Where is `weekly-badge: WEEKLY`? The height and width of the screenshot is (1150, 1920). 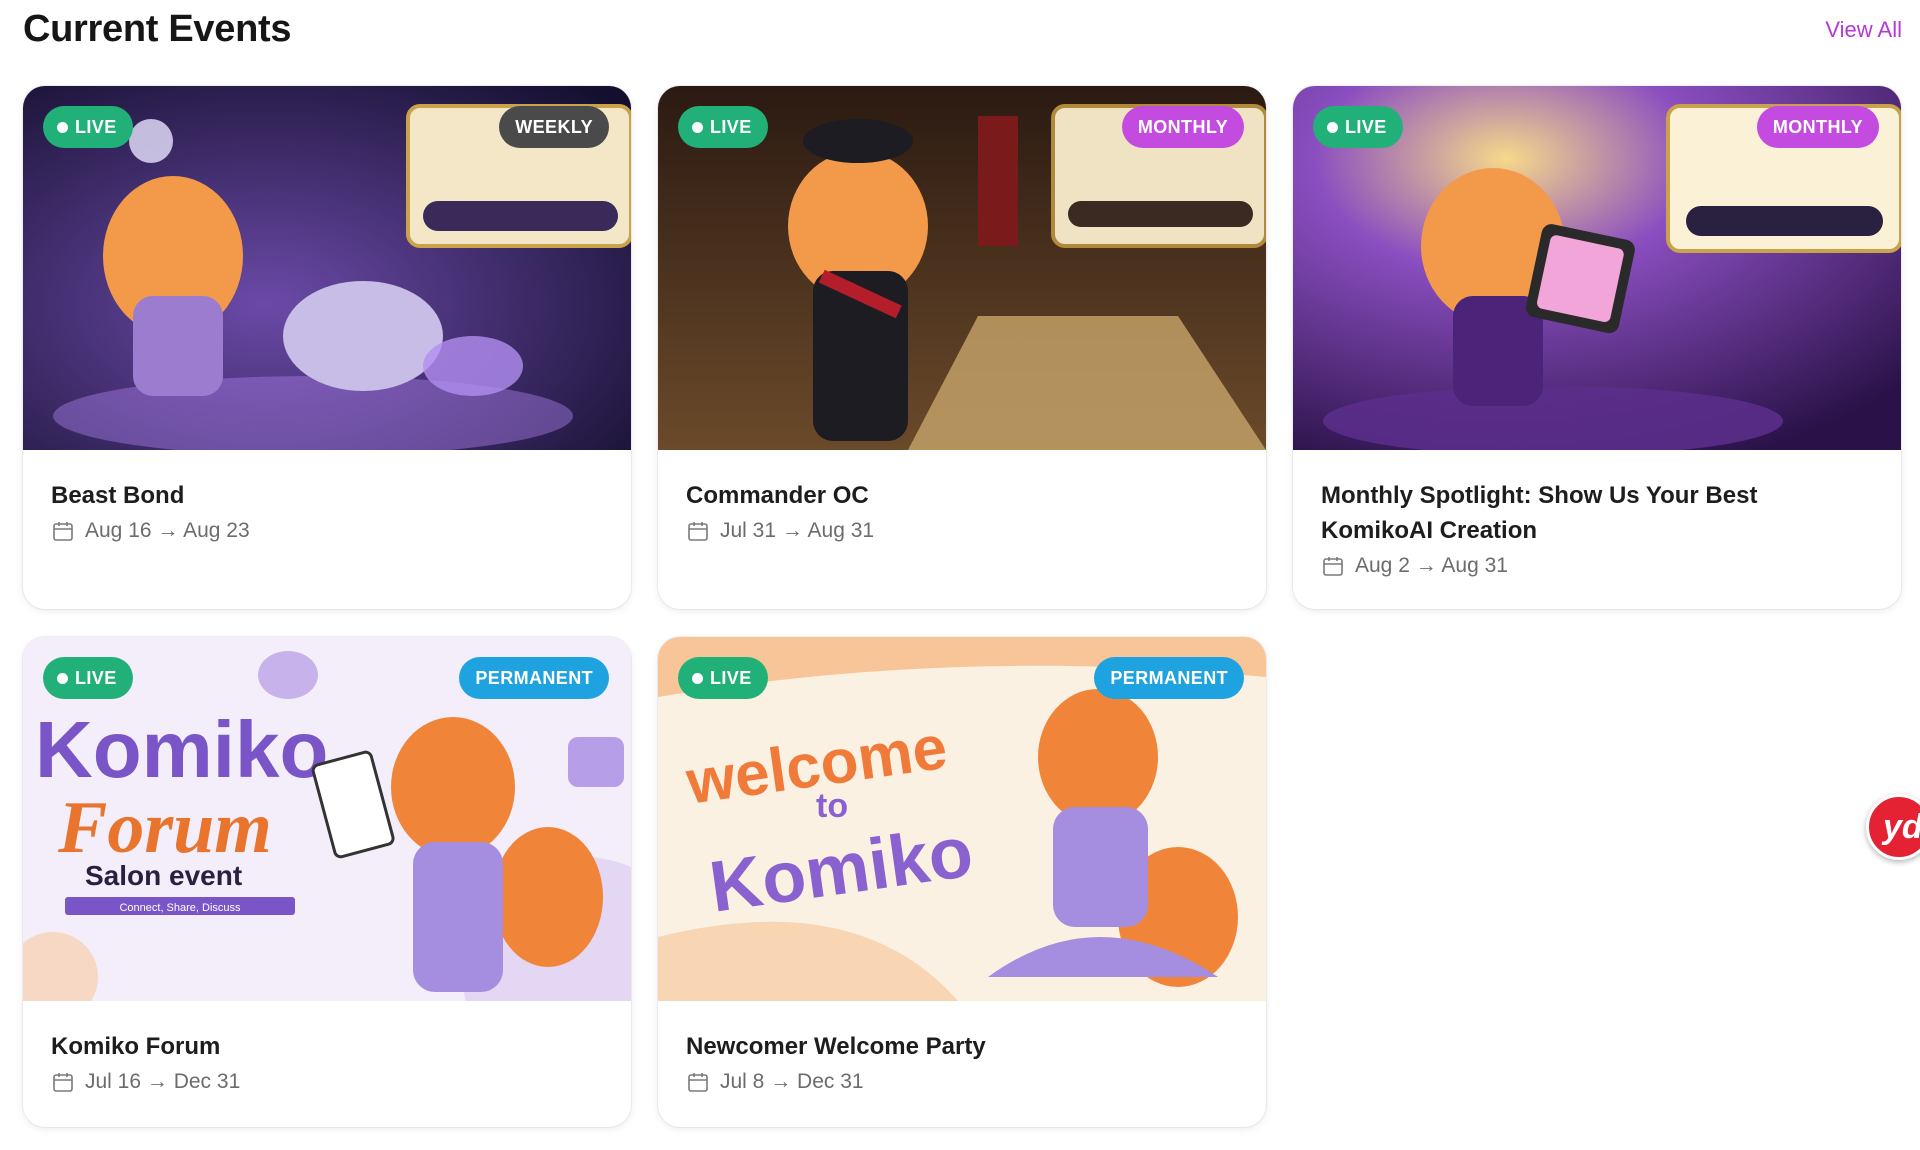
weekly-badge: WEEKLY is located at coordinates (554, 127).